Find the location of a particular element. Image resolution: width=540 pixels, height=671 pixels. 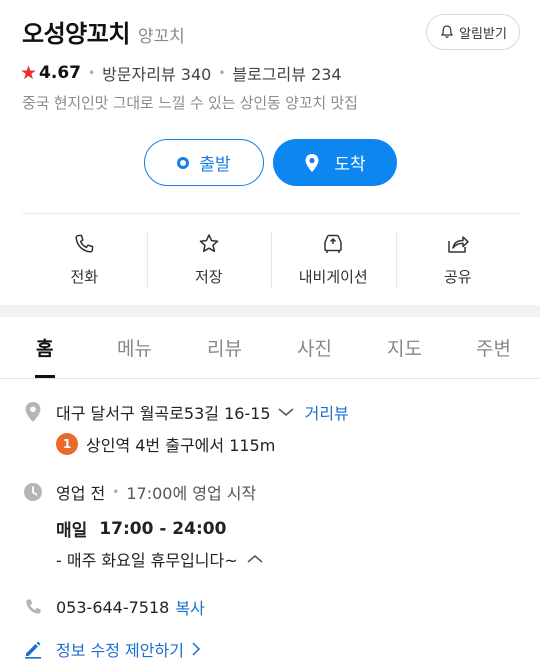

active-tab-indicator is located at coordinates (45, 376).